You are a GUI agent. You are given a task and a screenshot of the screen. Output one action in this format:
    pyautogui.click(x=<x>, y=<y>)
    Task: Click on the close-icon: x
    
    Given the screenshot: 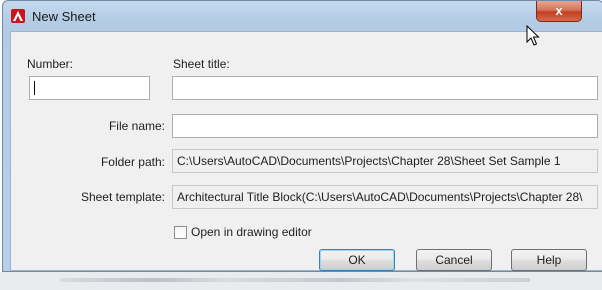 What is the action you would take?
    pyautogui.click(x=559, y=10)
    